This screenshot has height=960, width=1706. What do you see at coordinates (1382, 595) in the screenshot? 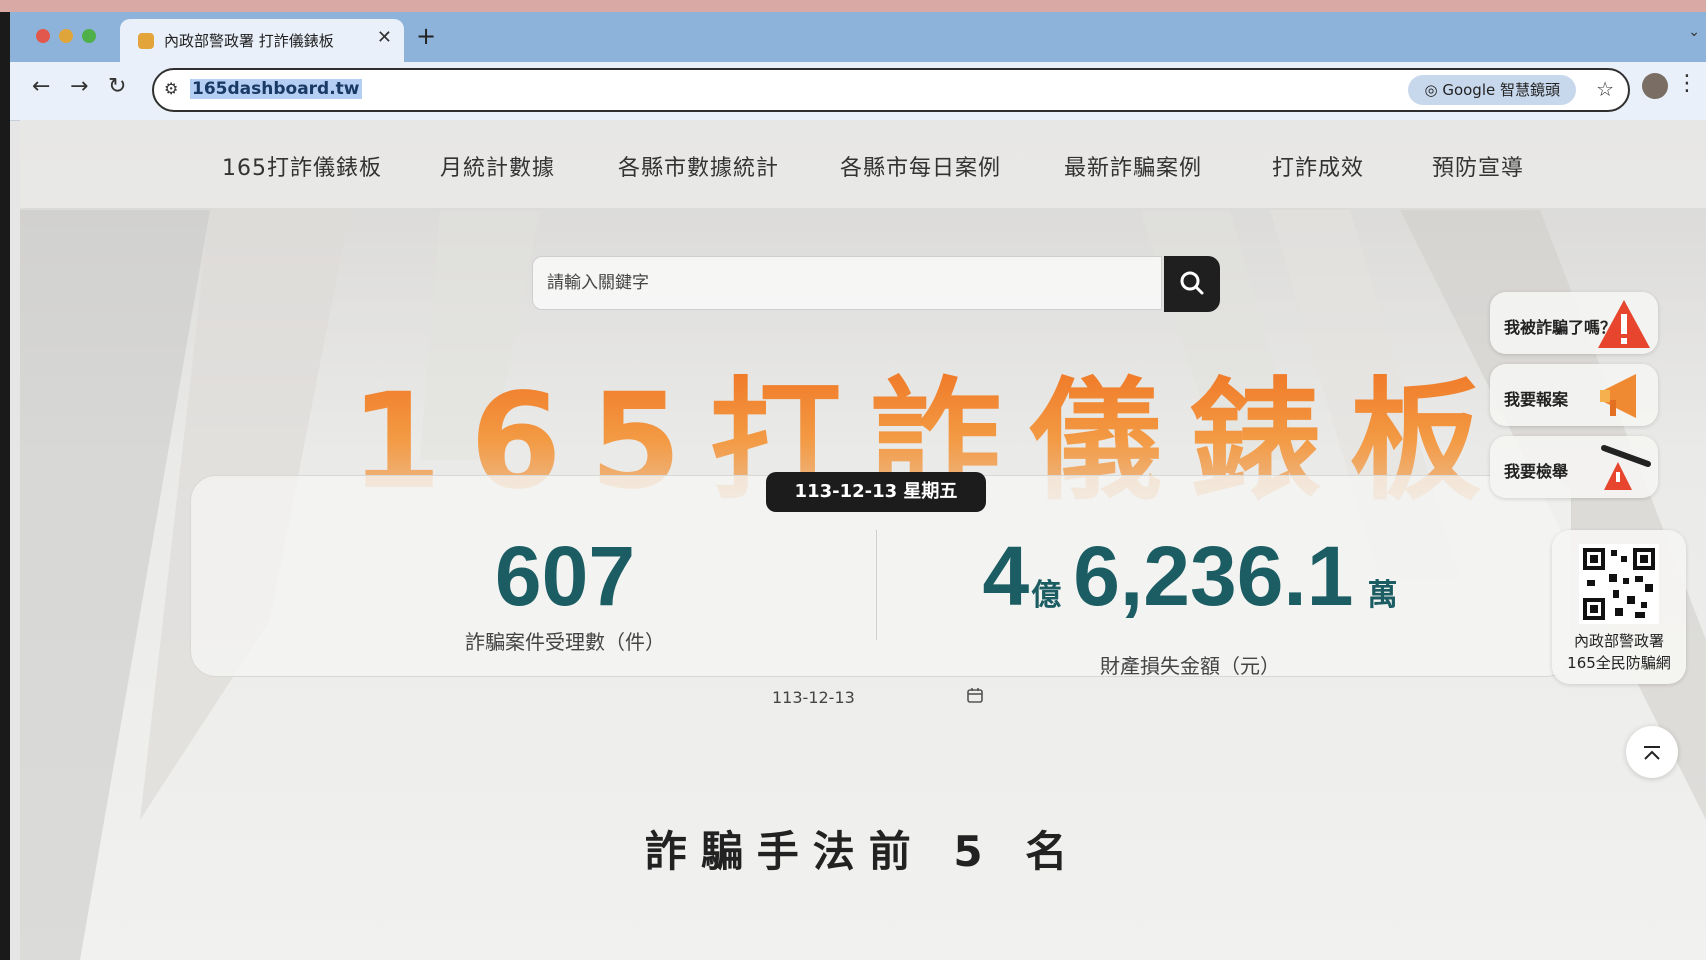
I see `loss-wan-unit: 萬` at bounding box center [1382, 595].